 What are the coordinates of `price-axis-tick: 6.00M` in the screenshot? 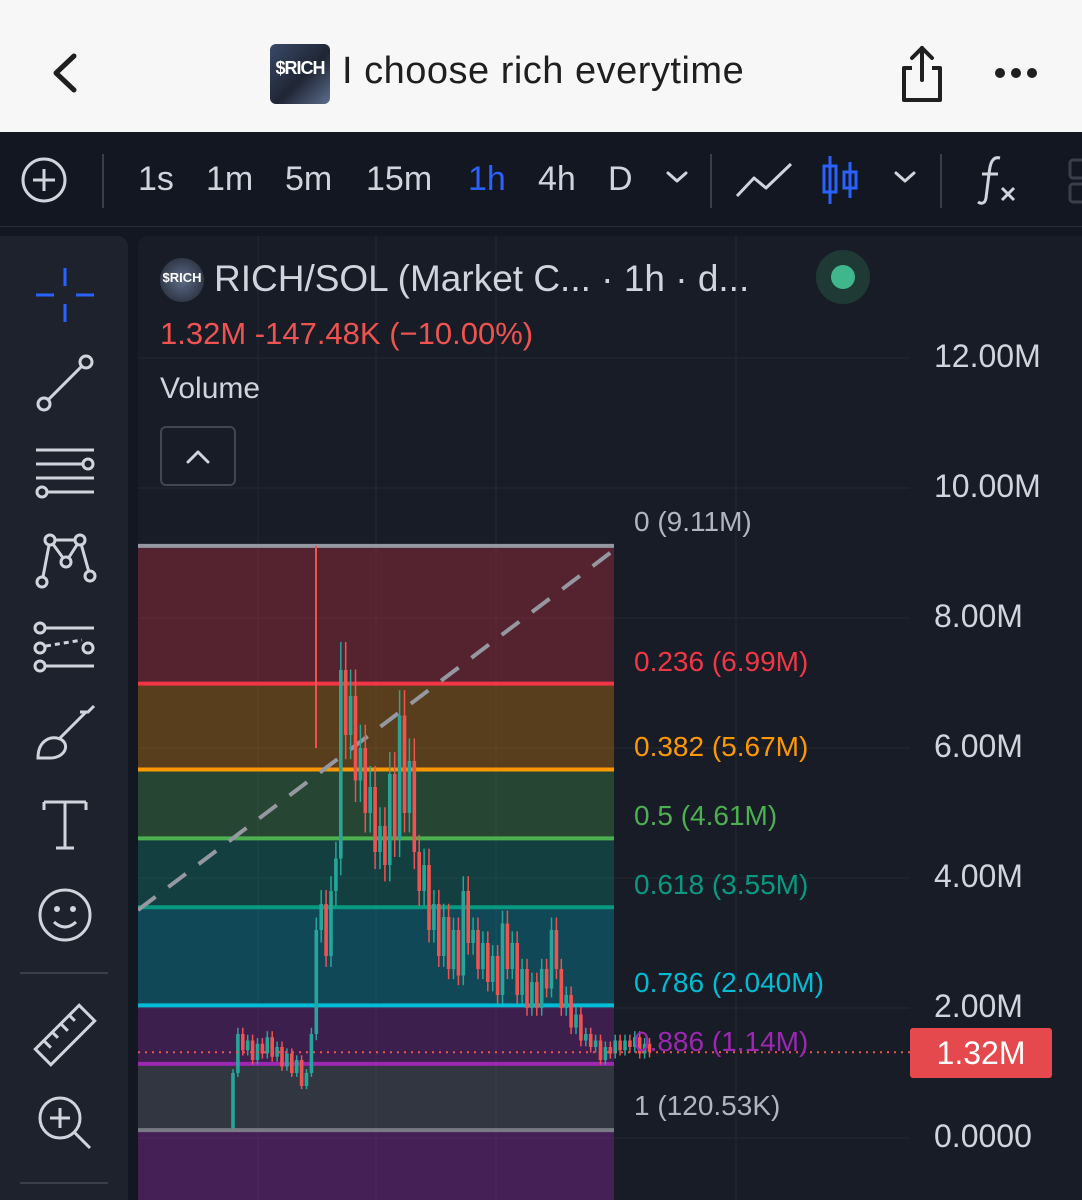 It's located at (978, 746).